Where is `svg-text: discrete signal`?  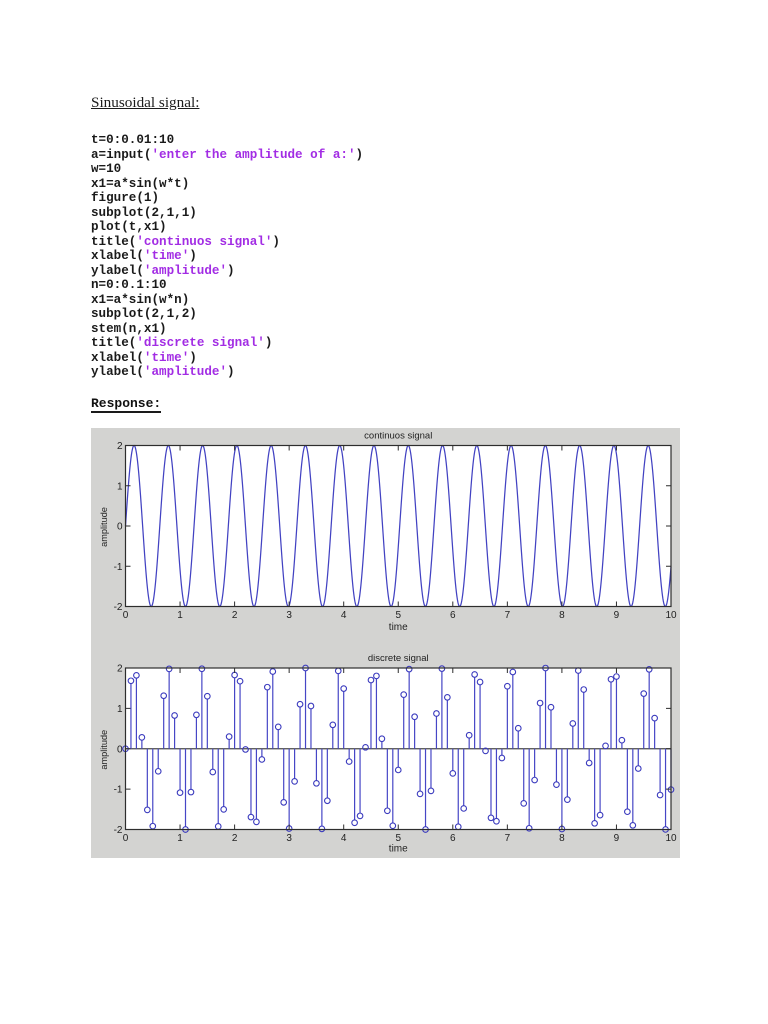 svg-text: discrete signal is located at coordinates (398, 658).